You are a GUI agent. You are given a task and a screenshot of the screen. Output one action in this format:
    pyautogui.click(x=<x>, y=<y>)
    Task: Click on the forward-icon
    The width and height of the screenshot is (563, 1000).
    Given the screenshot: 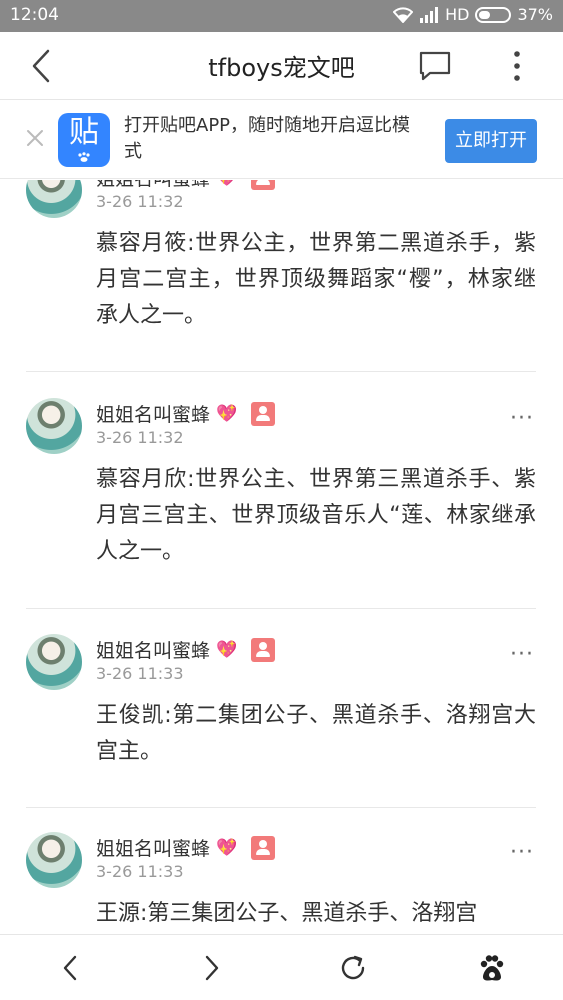 What is the action you would take?
    pyautogui.click(x=211, y=968)
    